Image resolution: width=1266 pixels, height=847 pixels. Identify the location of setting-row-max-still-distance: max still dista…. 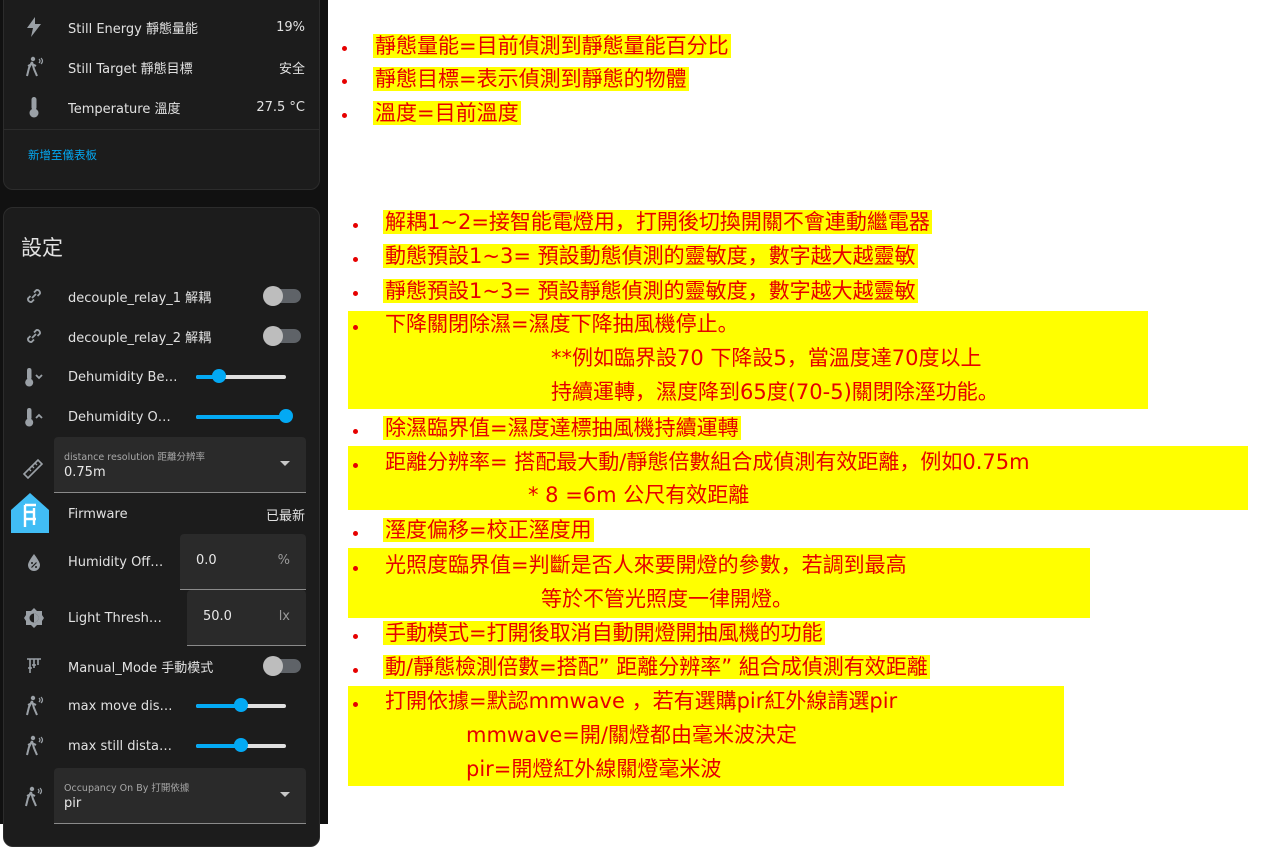
(162, 746).